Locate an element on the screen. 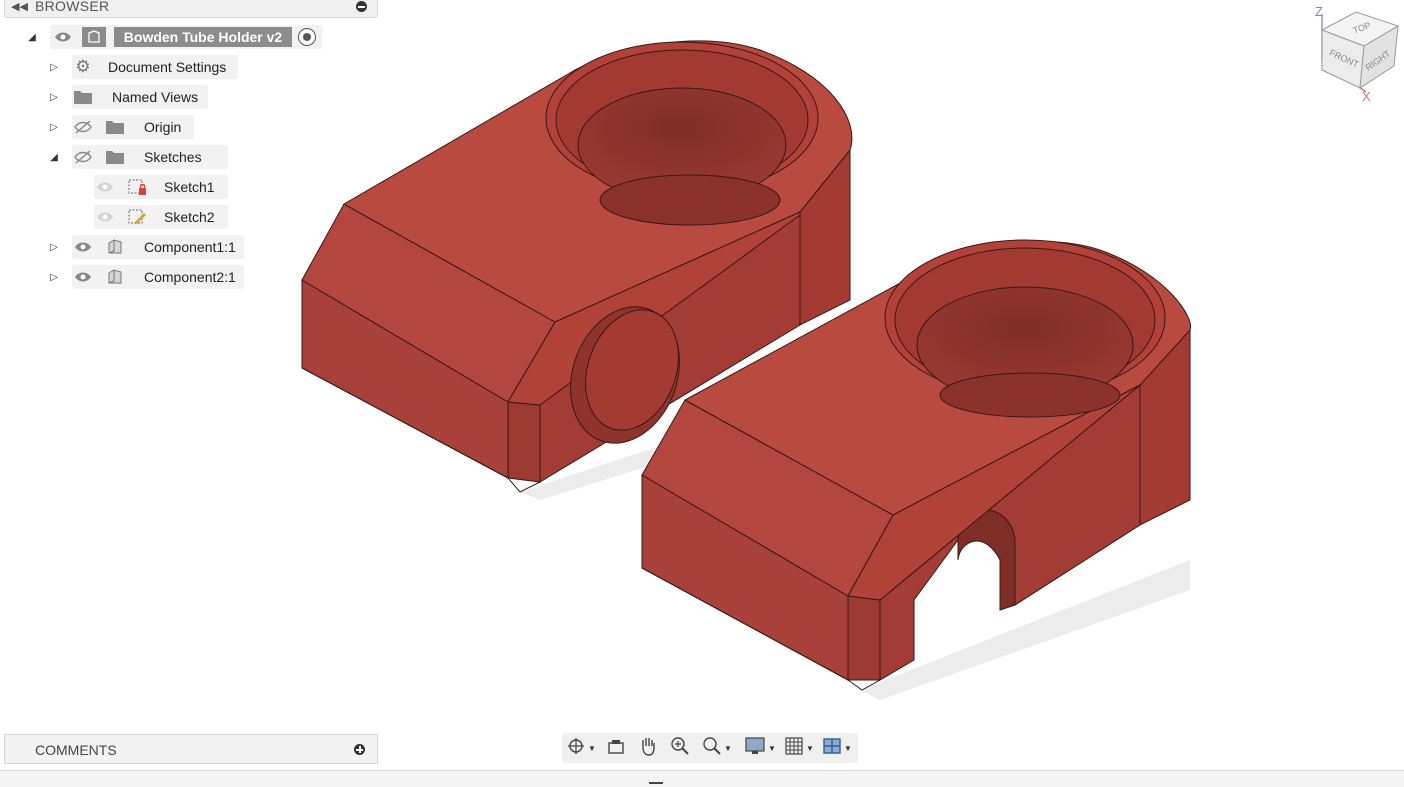 This screenshot has height=787, width=1404. display-settings-button: ▼ is located at coordinates (760, 748).